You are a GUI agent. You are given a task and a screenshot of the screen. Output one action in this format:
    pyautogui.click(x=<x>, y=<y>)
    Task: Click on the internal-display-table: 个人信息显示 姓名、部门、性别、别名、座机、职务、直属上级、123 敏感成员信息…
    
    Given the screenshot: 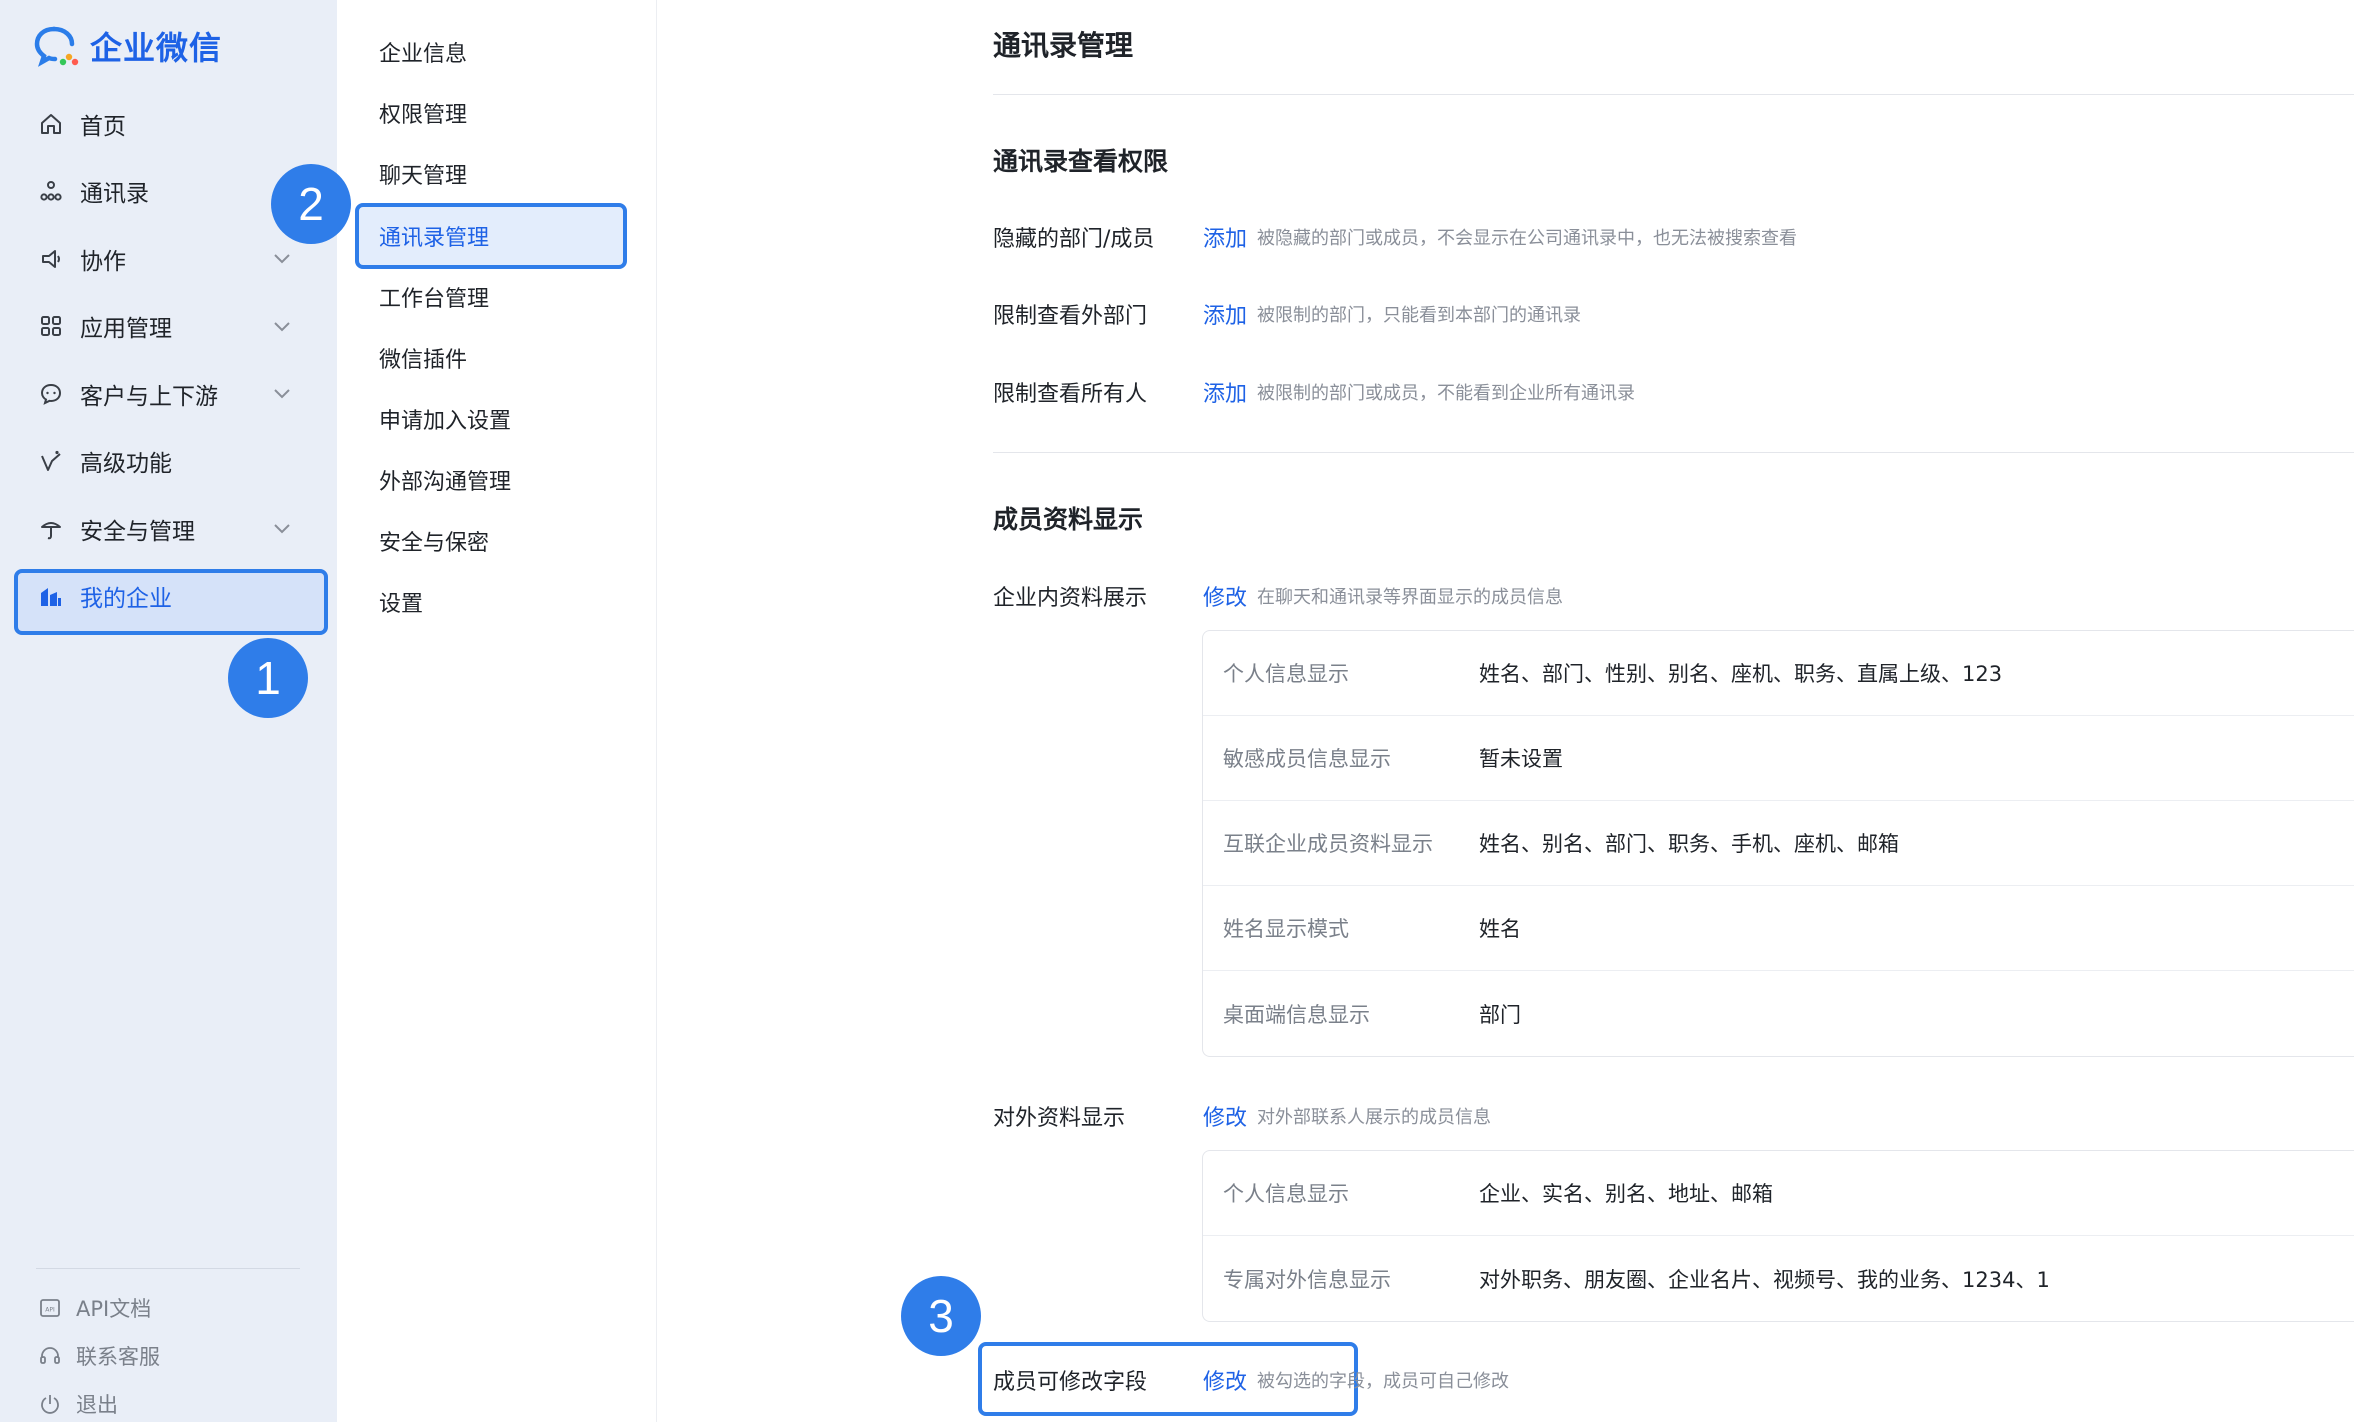 What is the action you would take?
    pyautogui.click(x=1778, y=843)
    